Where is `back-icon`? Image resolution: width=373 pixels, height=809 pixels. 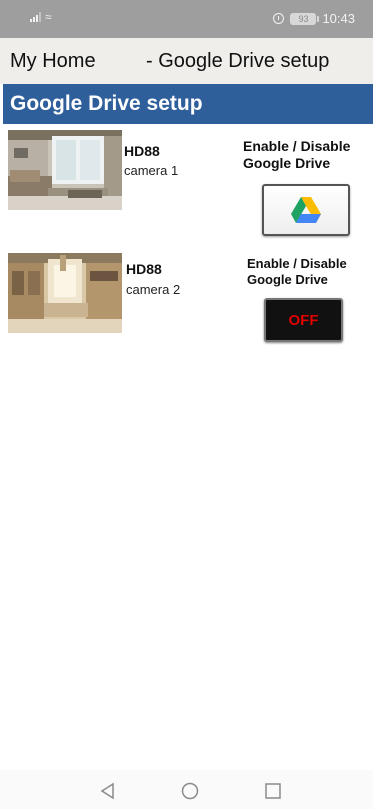 back-icon is located at coordinates (108, 791).